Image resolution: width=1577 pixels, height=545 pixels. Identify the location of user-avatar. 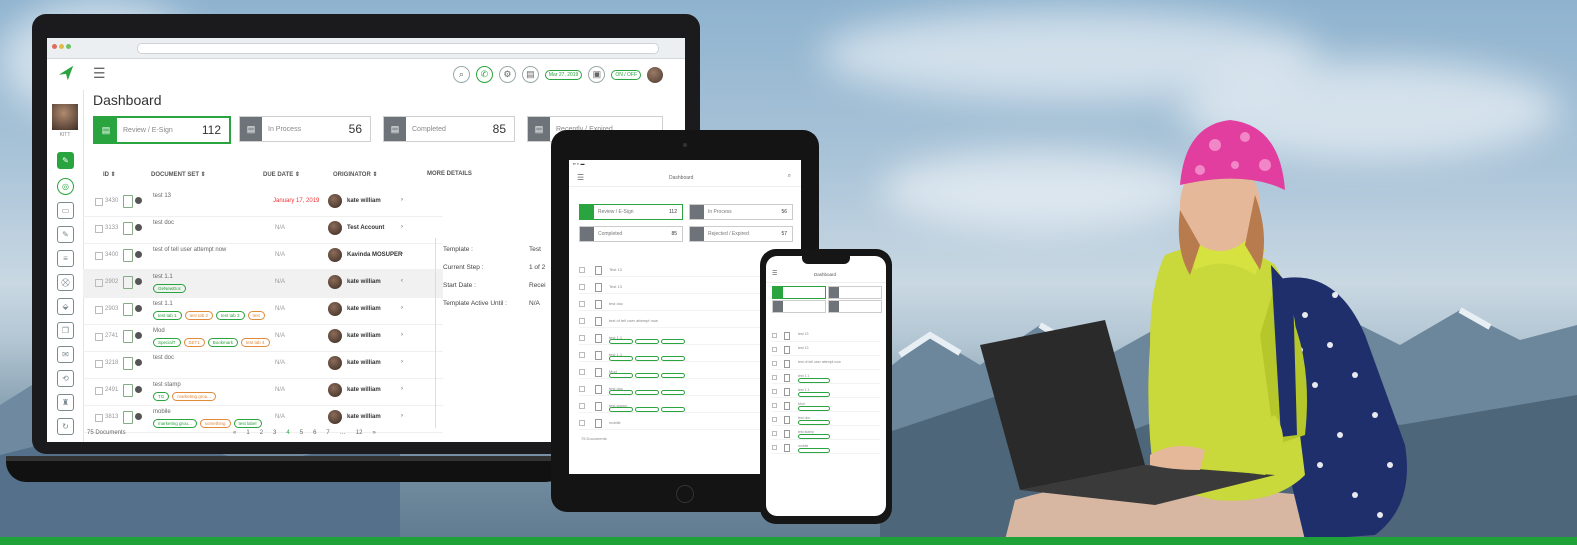
(655, 74).